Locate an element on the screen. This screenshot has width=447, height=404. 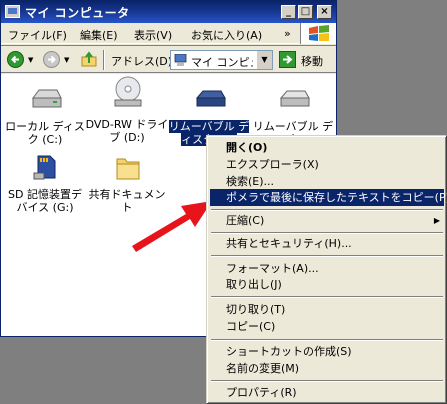
menu-explore: エクスプローラ(X) is located at coordinates (327, 164).